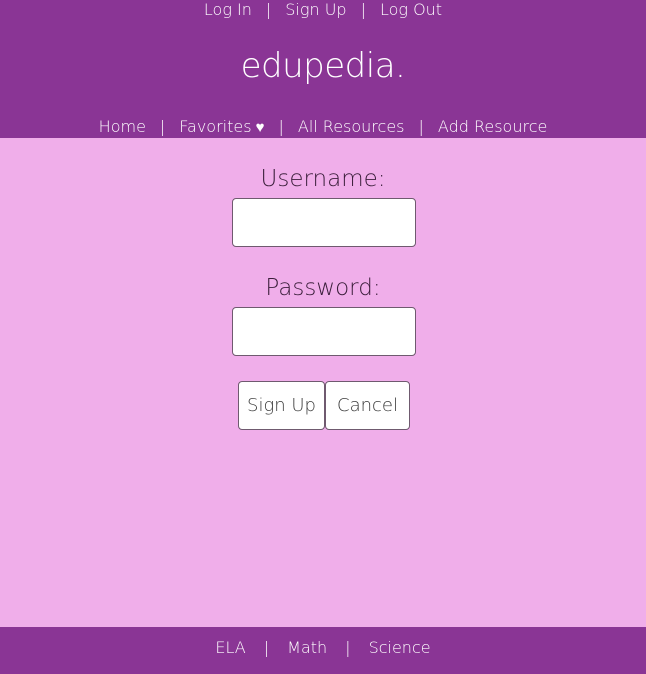  I want to click on login-link: Log In, so click(228, 10).